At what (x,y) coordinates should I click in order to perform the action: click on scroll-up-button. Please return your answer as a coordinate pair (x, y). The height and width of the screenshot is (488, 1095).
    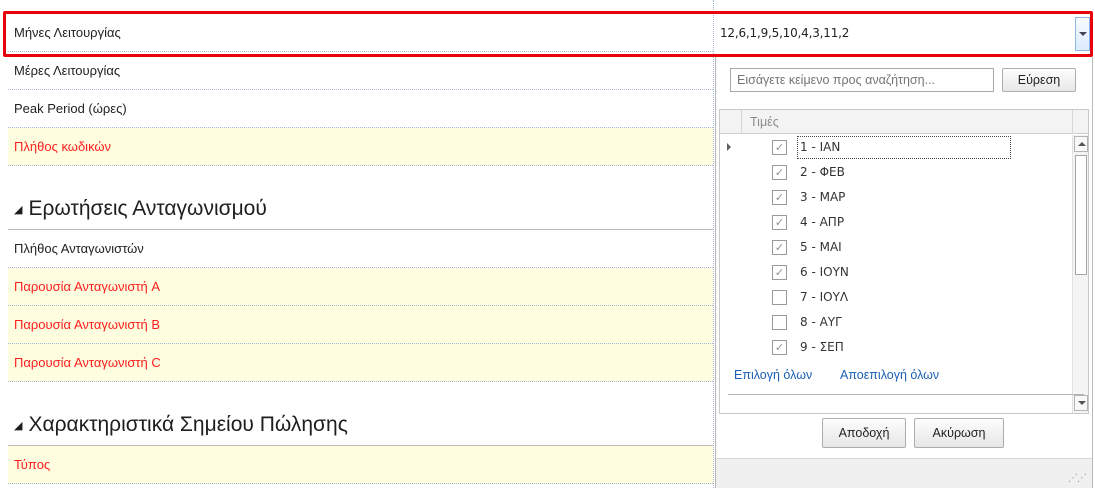
    Looking at the image, I should click on (1081, 144).